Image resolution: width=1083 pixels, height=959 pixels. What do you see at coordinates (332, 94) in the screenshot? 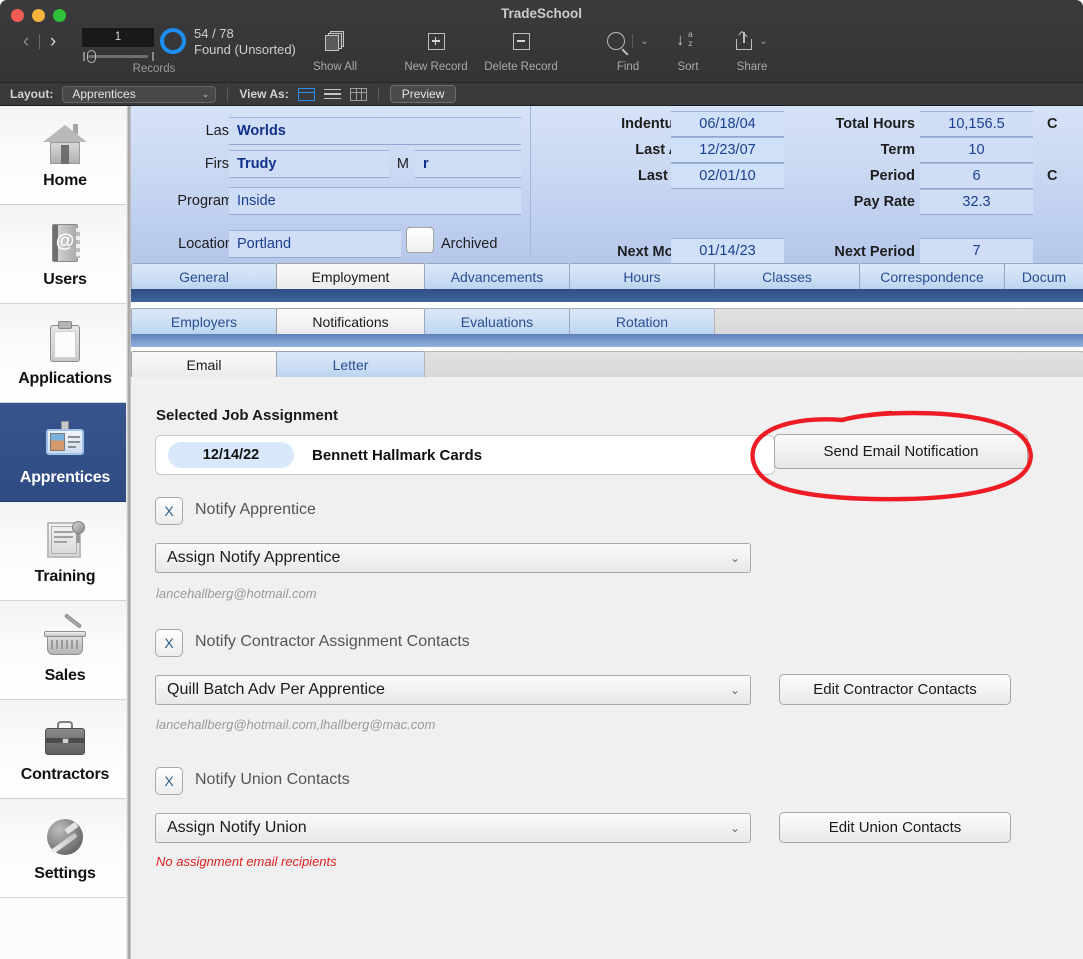
I see `view-as-list-icon` at bounding box center [332, 94].